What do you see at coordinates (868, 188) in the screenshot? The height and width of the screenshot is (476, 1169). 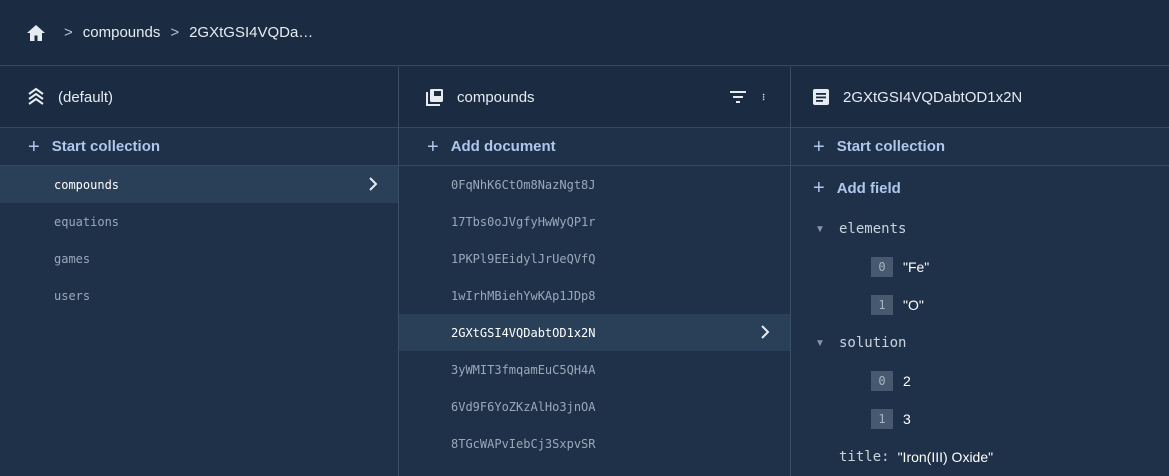 I see `add-field-label: Add field` at bounding box center [868, 188].